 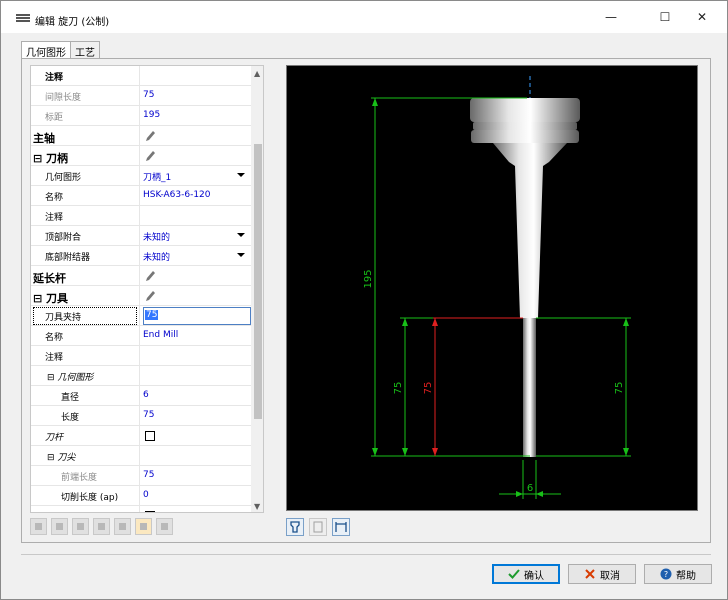 I want to click on property-grid-scrollbar: ▲ ▼, so click(x=257, y=289).